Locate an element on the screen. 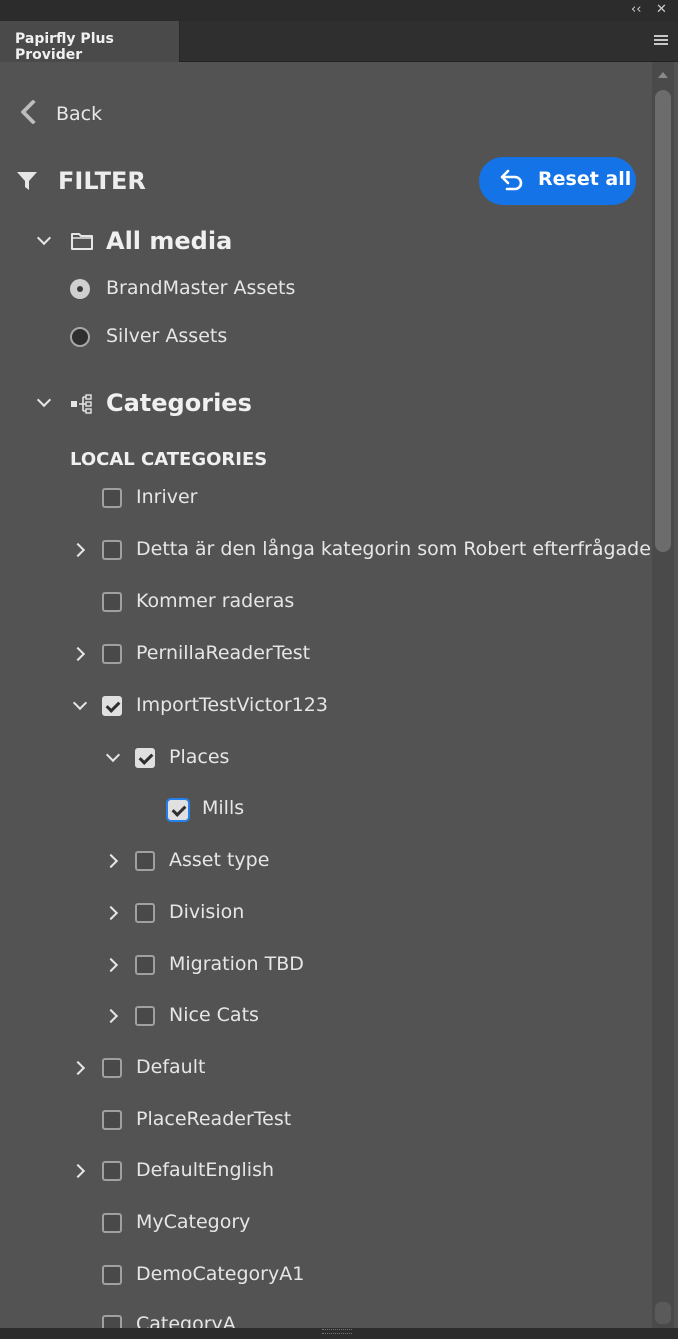 The width and height of the screenshot is (678, 1339). category-label: Kommer raderas is located at coordinates (215, 601).